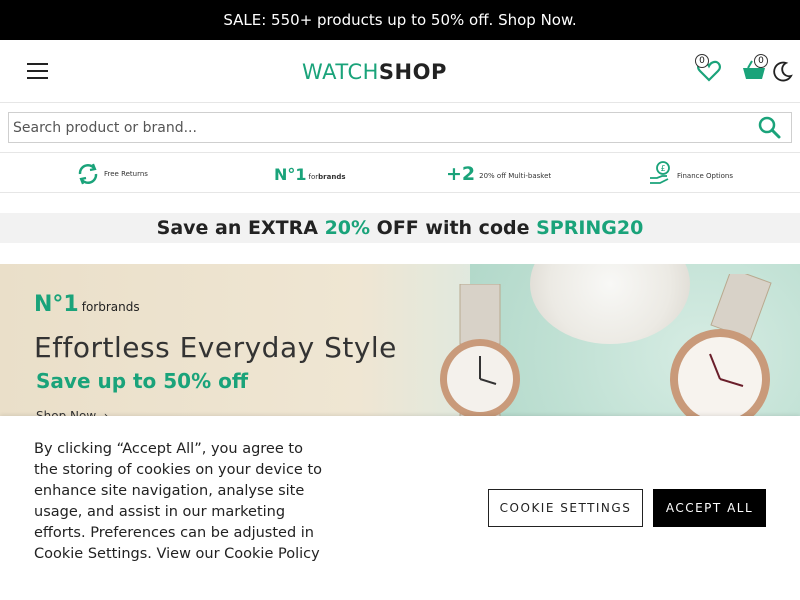  I want to click on usp-no1-mark: N°1, so click(290, 174).